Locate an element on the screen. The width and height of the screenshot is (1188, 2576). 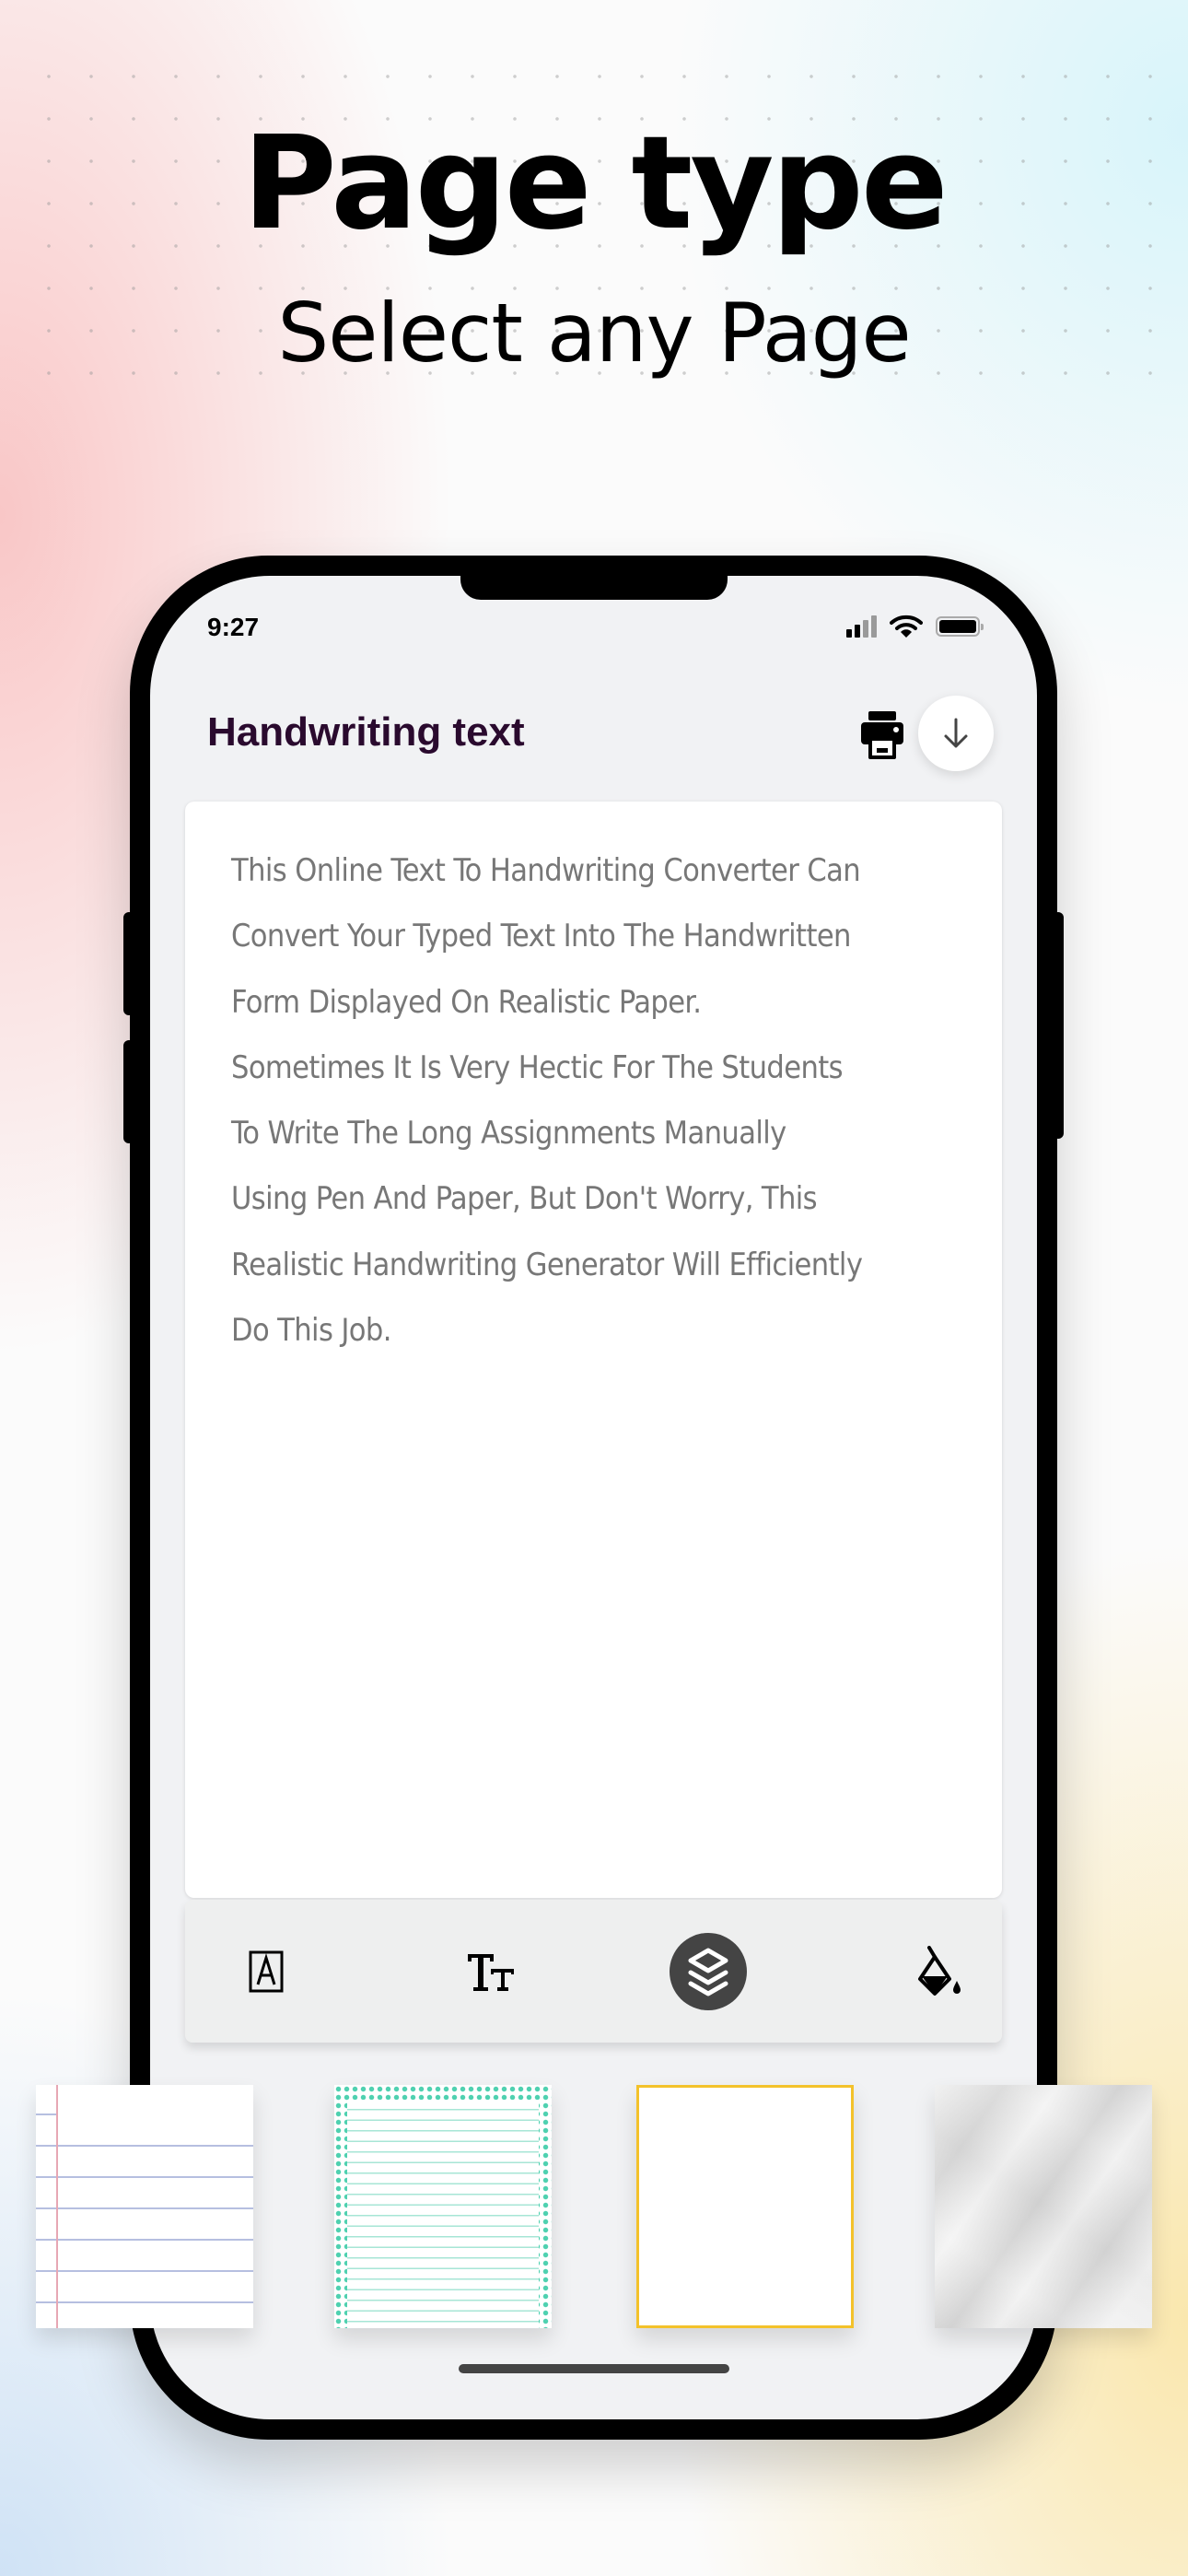
hero-title: Page type is located at coordinates (595, 184).